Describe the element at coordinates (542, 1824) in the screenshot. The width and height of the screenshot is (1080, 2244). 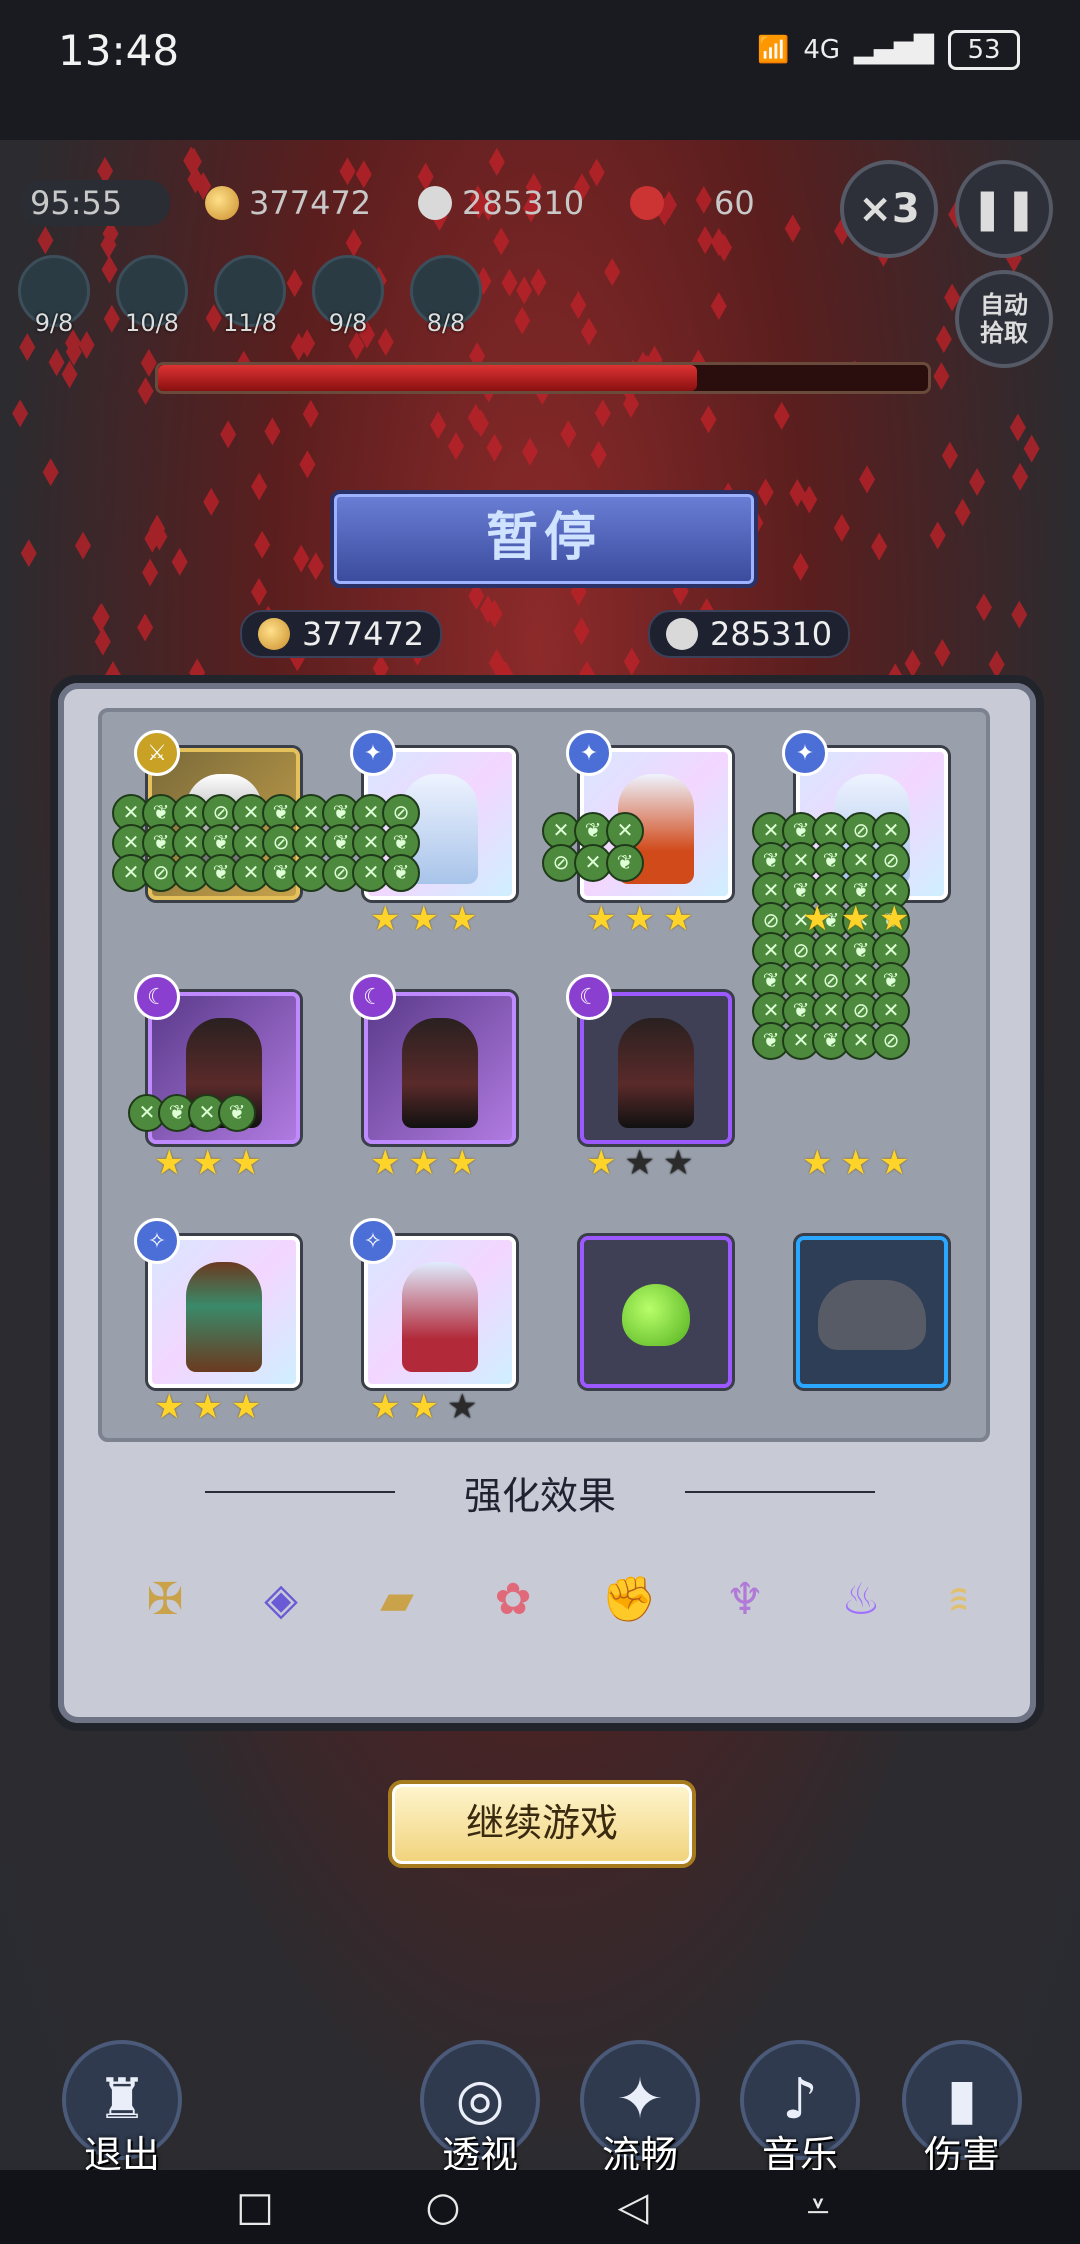
I see `continue-button: 继续游戏` at that location.